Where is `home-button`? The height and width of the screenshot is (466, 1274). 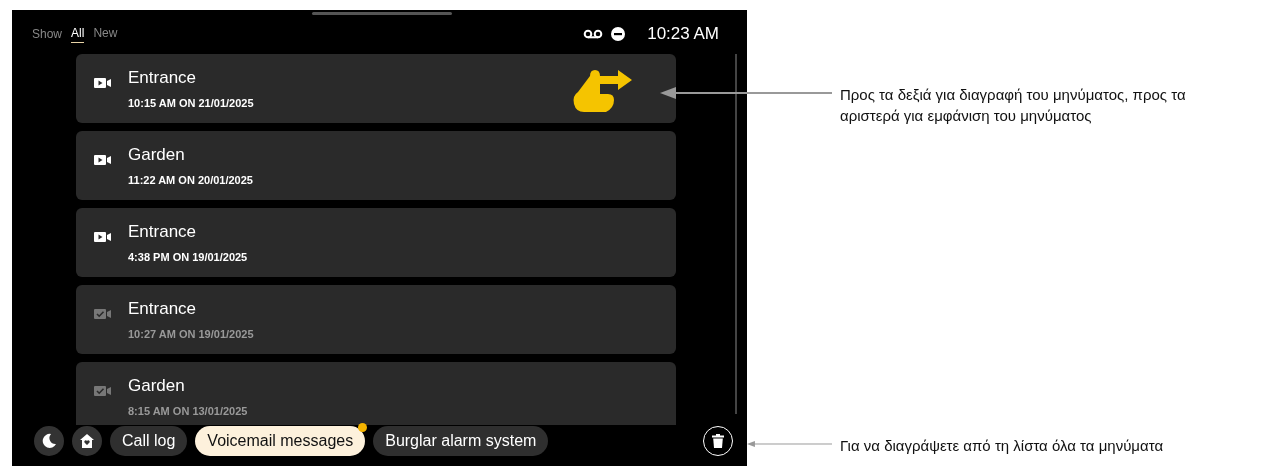 home-button is located at coordinates (87, 441).